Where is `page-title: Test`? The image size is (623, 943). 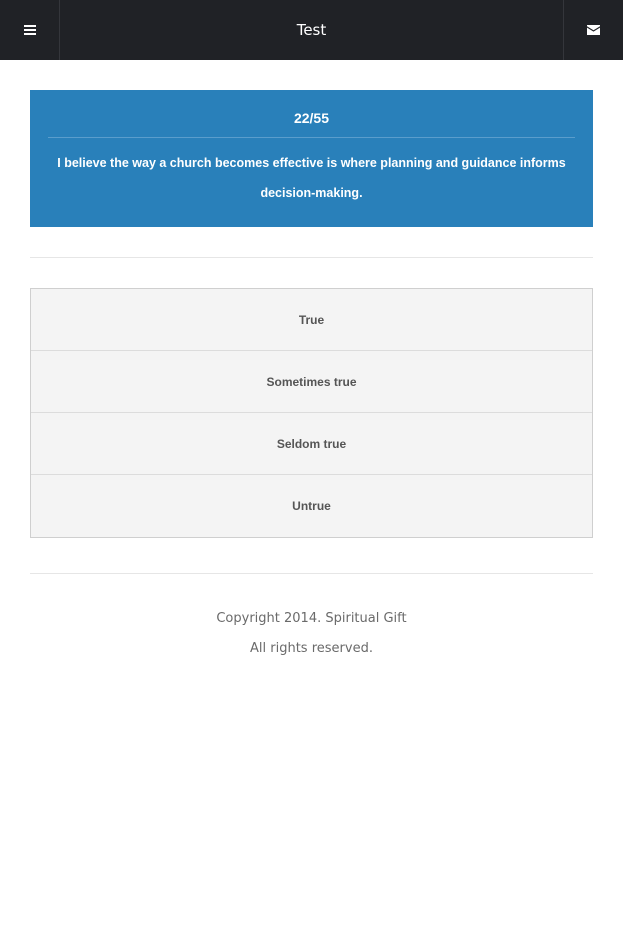 page-title: Test is located at coordinates (311, 30).